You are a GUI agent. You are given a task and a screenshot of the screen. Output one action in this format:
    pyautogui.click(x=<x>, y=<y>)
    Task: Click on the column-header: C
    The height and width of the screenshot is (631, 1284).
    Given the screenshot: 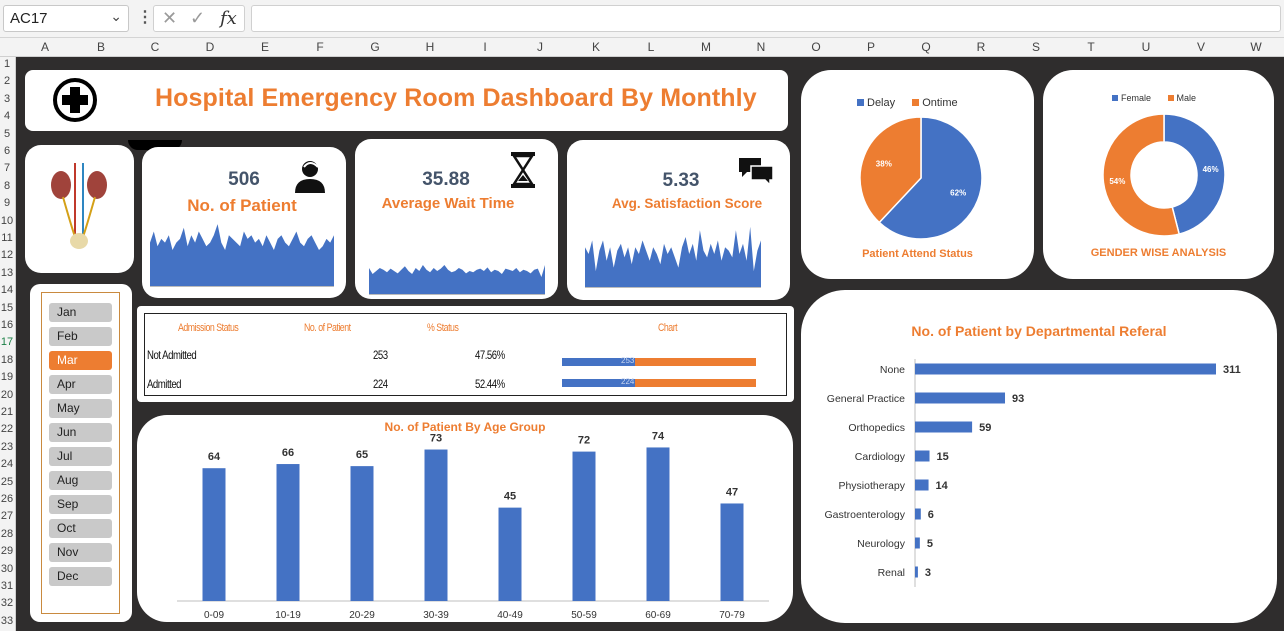 What is the action you would take?
    pyautogui.click(x=155, y=47)
    